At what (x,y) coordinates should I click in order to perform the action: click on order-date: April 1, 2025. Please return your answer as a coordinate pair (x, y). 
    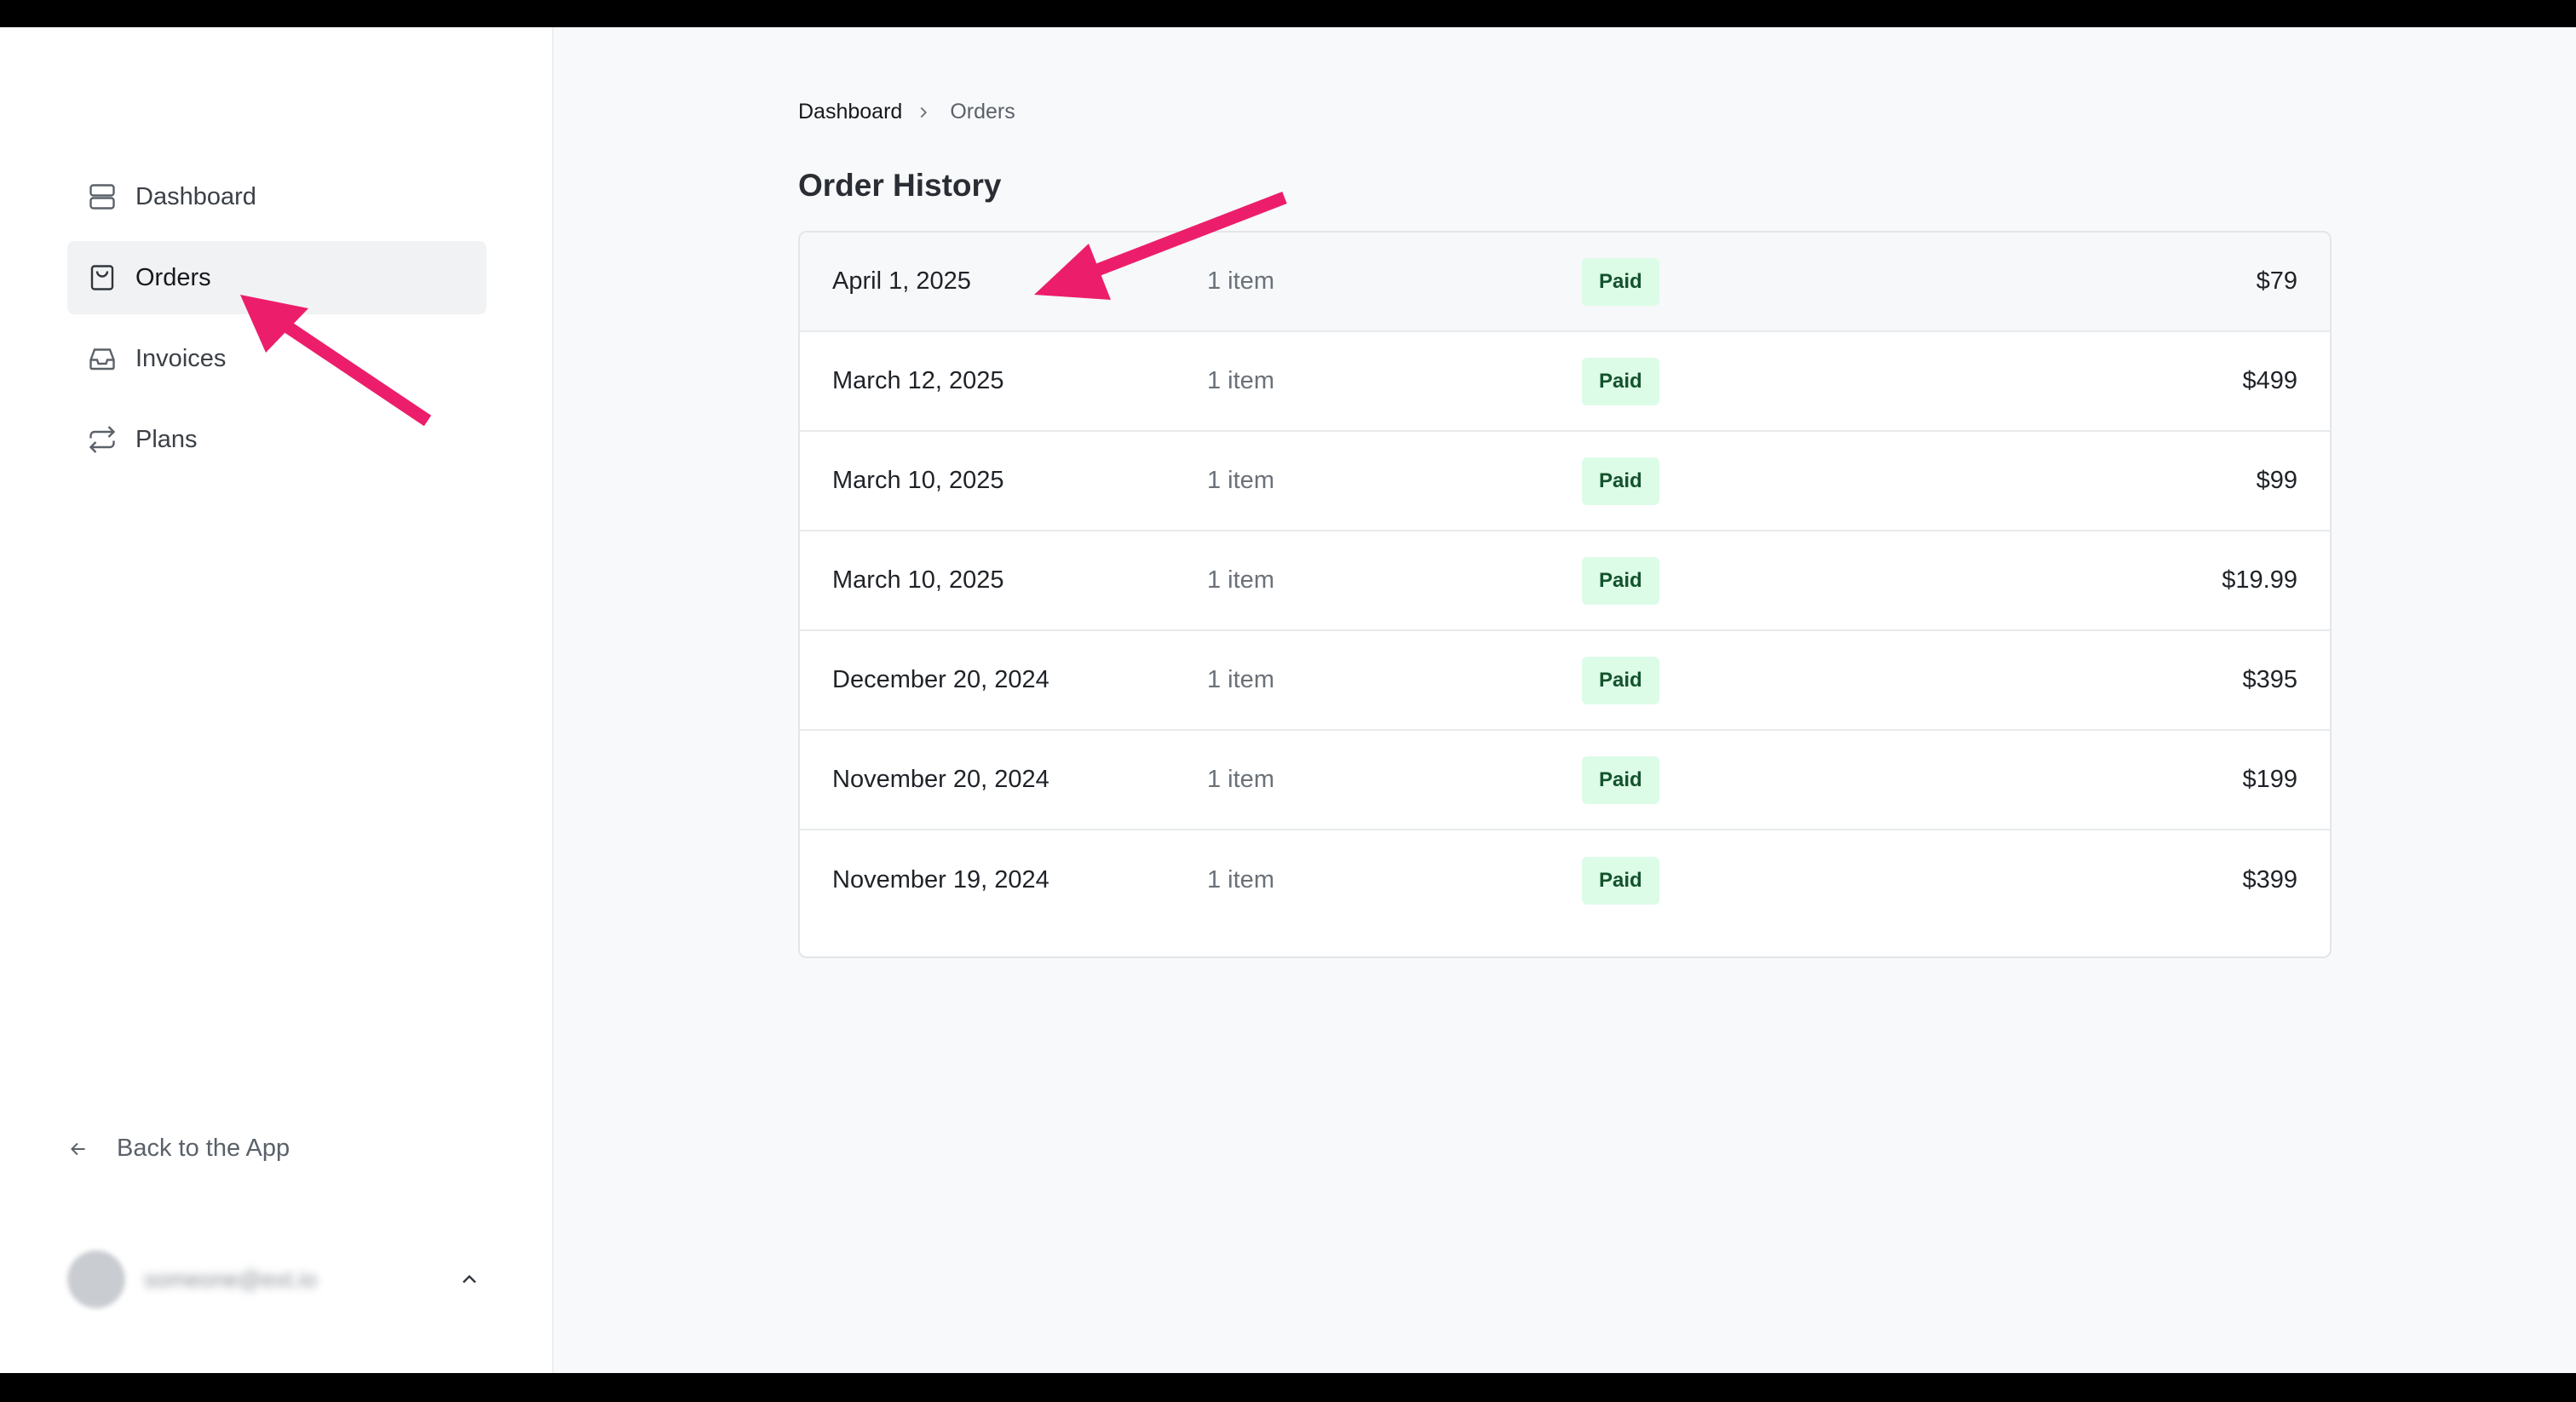
    Looking at the image, I should click on (902, 281).